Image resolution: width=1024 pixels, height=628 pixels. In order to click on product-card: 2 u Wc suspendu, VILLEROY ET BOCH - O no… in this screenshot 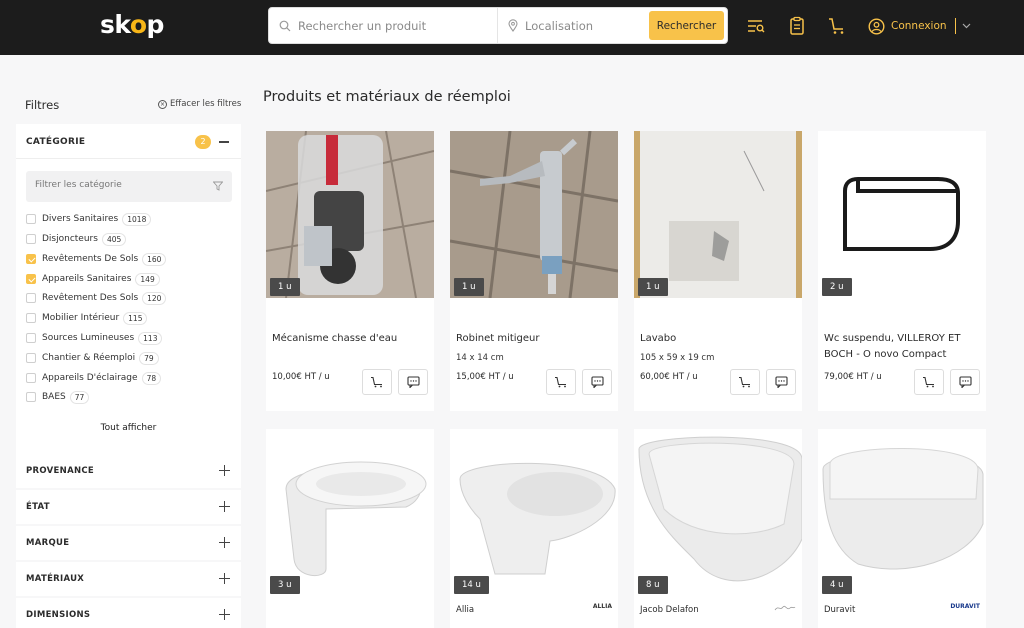, I will do `click(902, 271)`.